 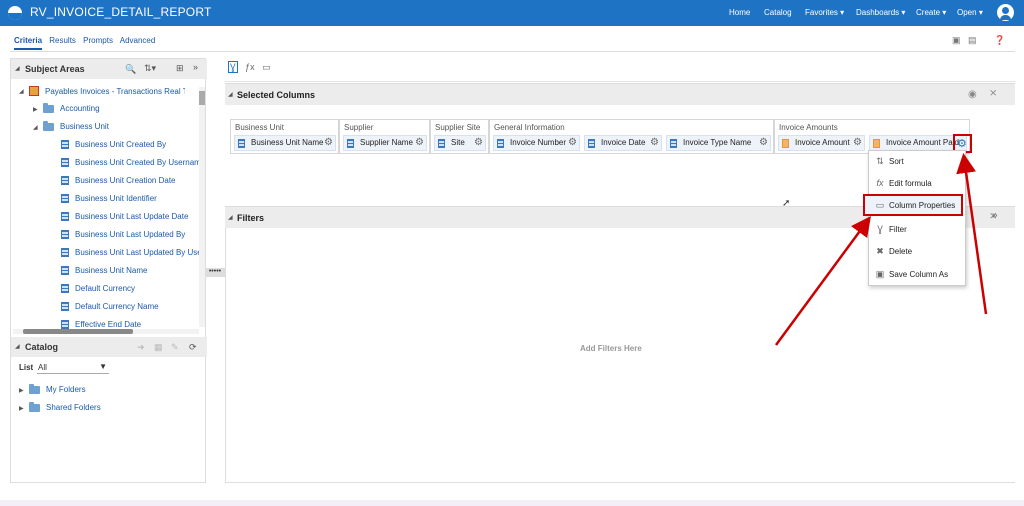 What do you see at coordinates (202, 207) in the screenshot?
I see `subject-areas-vertical-scrollbar` at bounding box center [202, 207].